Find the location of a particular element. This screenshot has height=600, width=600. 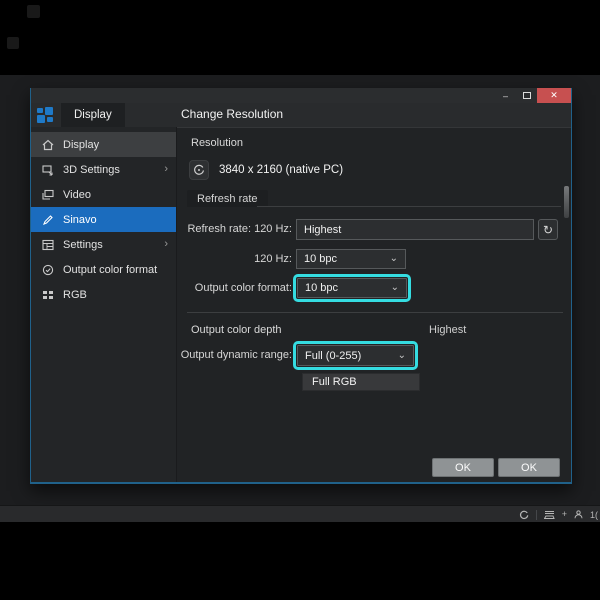

sidebar-item-settings: Settings › is located at coordinates (103, 244).